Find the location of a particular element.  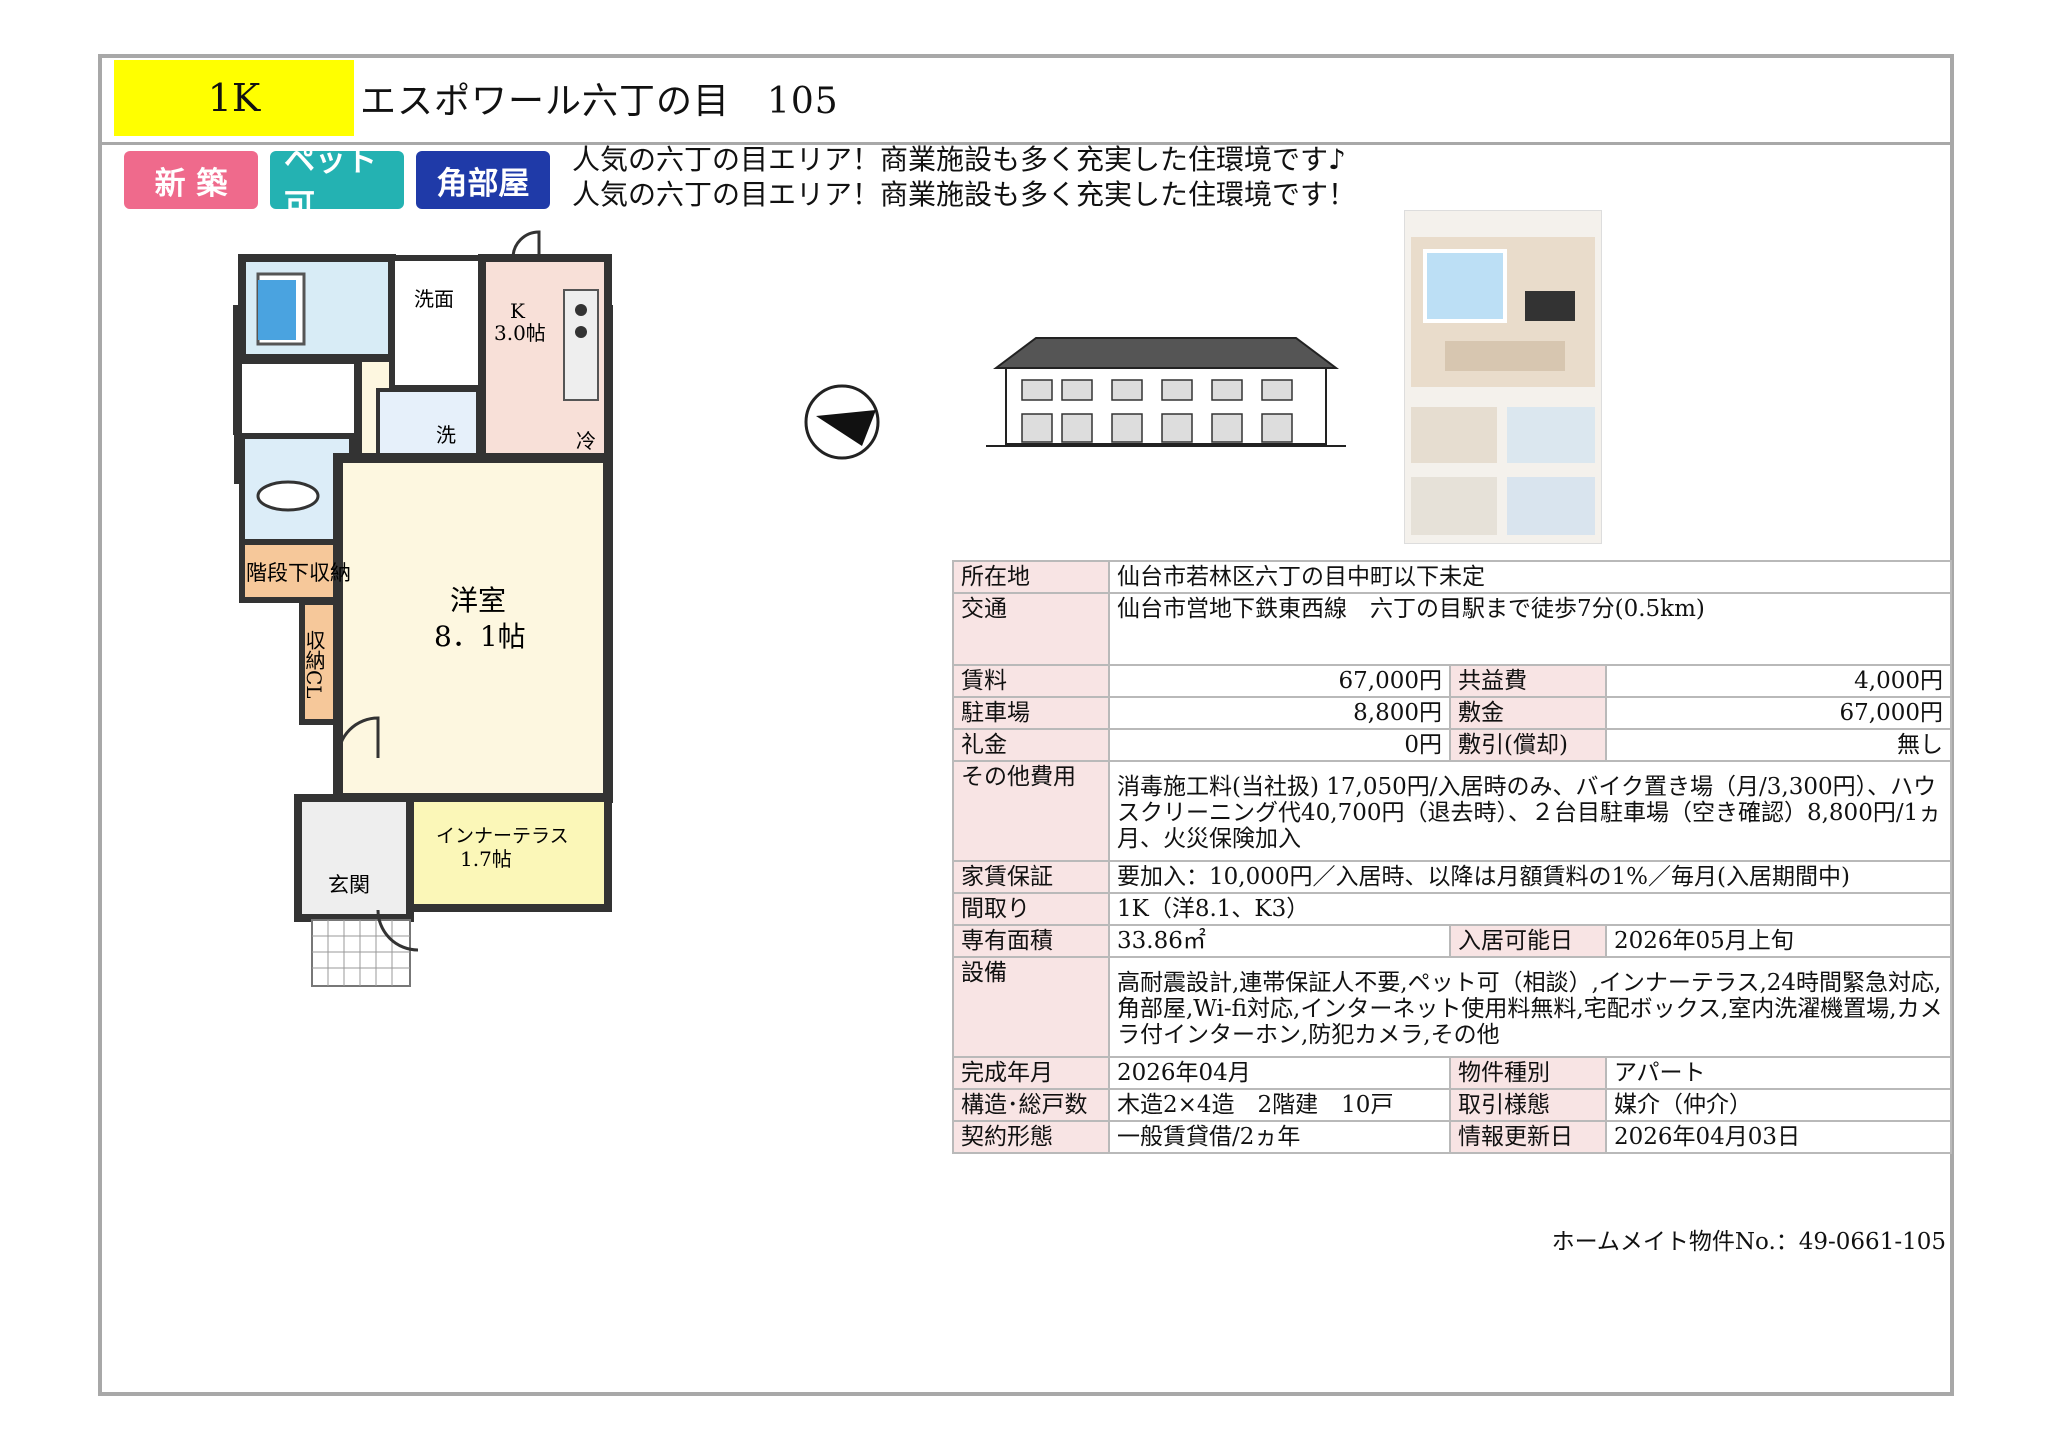

rent-value: 67,000円 is located at coordinates (1279, 681).